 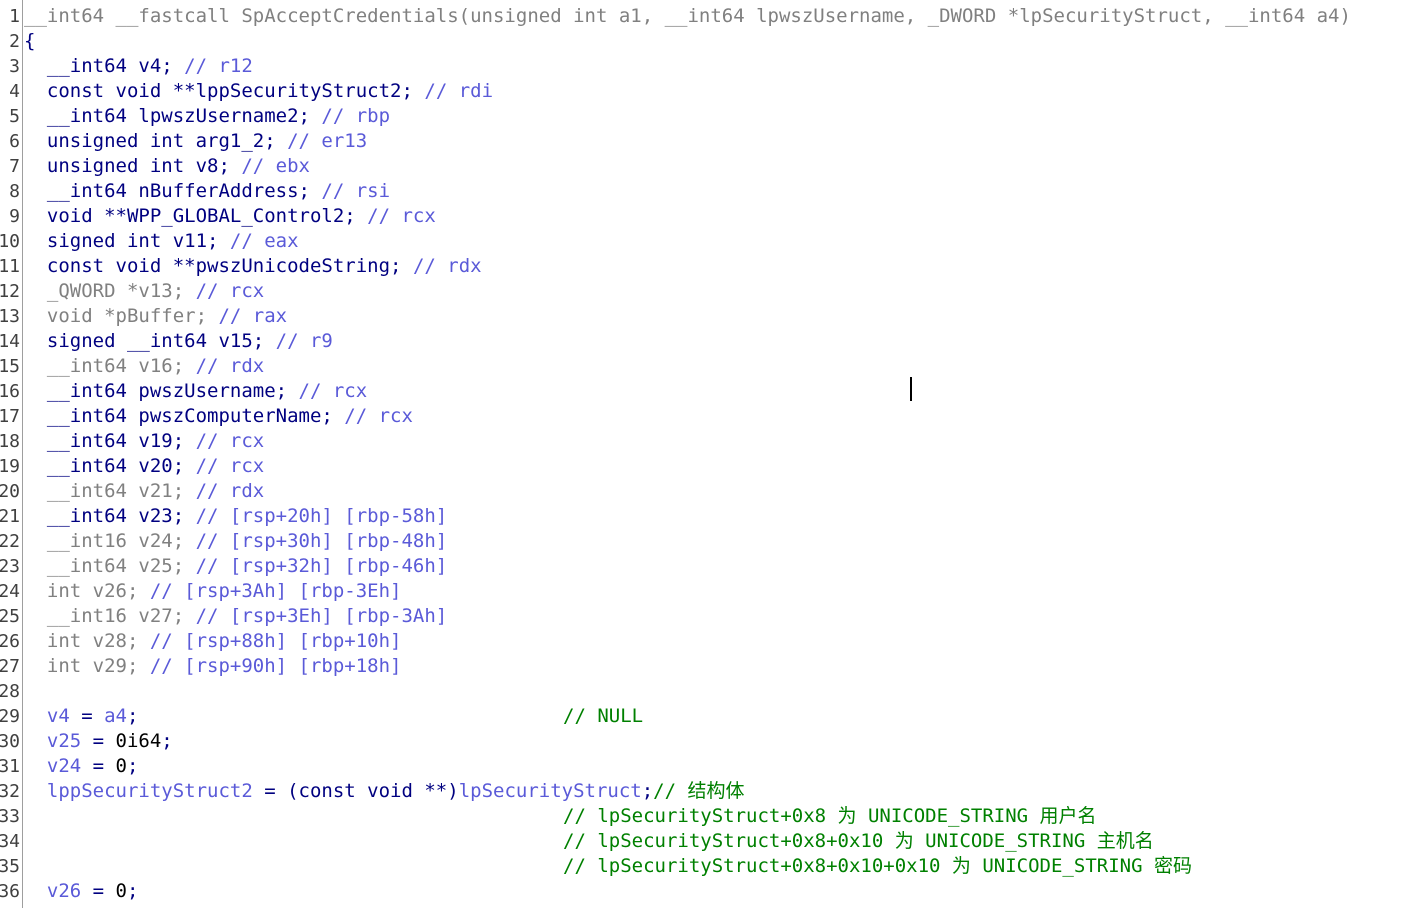 What do you see at coordinates (253, 316) in the screenshot?
I see `code-token: // rax` at bounding box center [253, 316].